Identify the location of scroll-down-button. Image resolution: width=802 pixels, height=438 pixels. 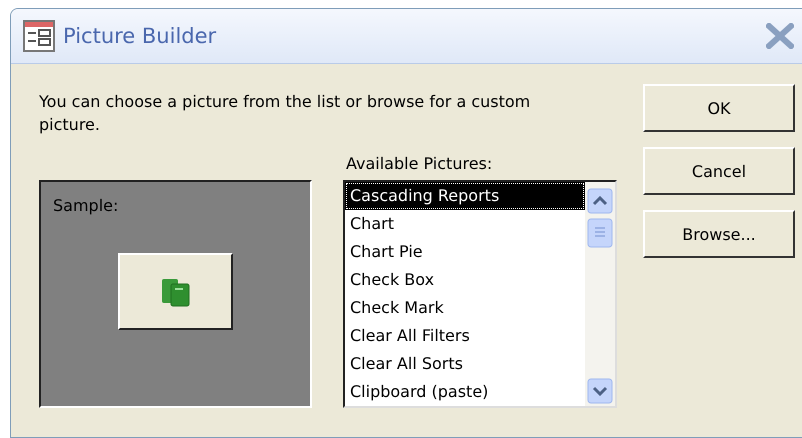
(600, 391).